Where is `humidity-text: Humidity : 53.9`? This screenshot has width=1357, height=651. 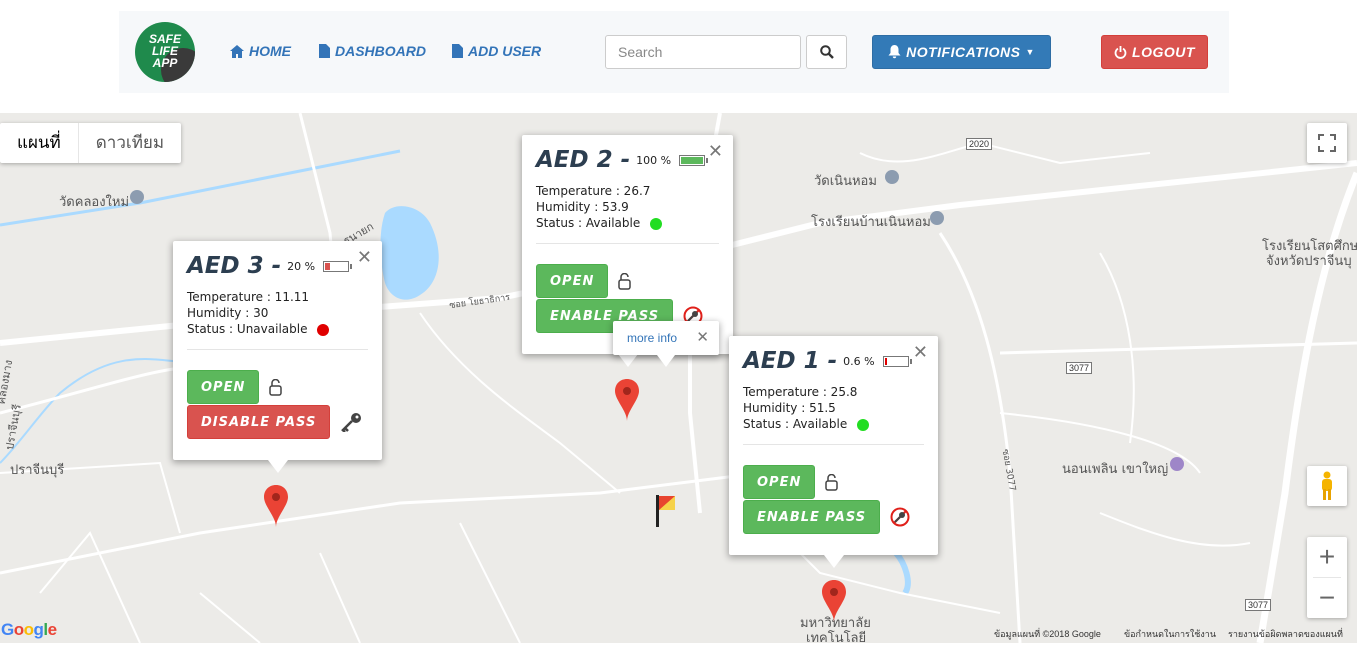
humidity-text: Humidity : 53.9 is located at coordinates (582, 207).